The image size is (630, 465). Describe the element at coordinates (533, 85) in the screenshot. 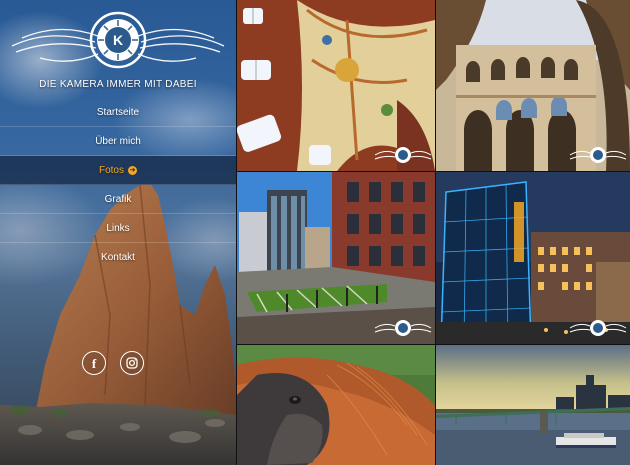

I see `gallery-tile-courtyard` at that location.